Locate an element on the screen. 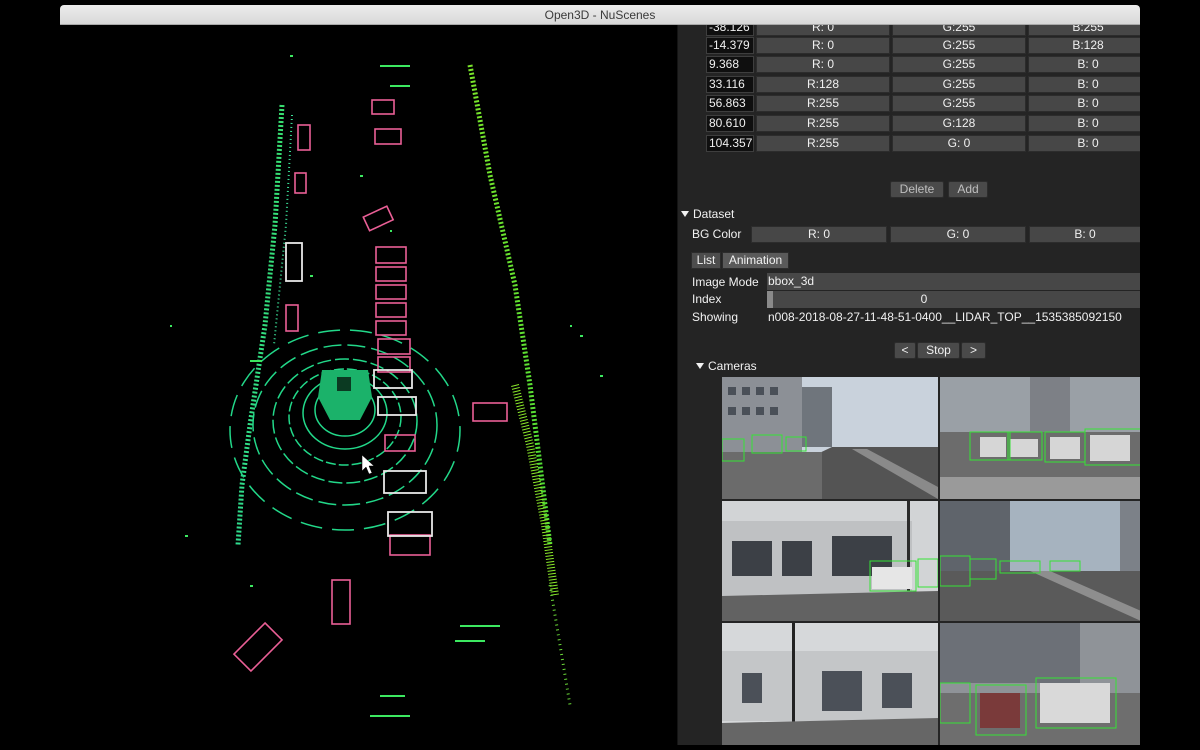 This screenshot has height=750, width=1200. tab-animation: Animation is located at coordinates (755, 260).